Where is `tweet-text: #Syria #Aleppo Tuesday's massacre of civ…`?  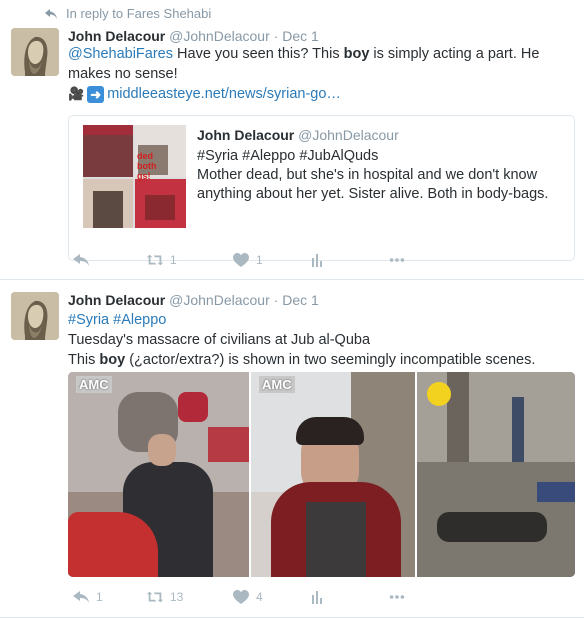 tweet-text: #Syria #Aleppo Tuesday's massacre of civ… is located at coordinates (318, 340).